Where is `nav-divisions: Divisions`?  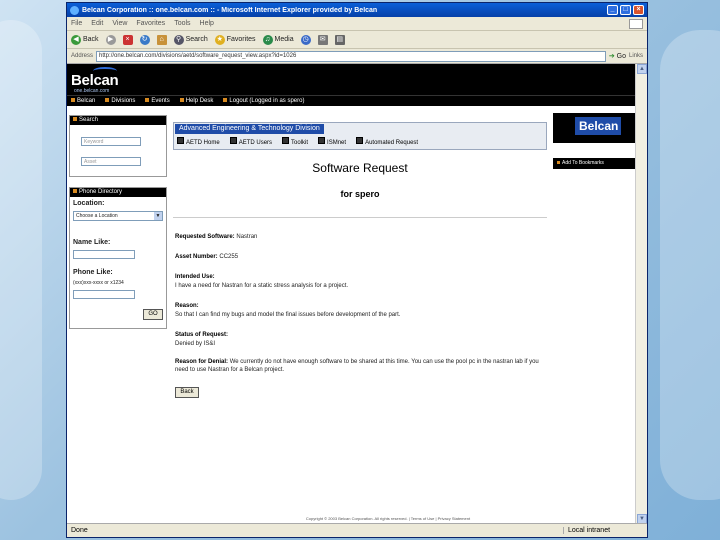
nav-divisions: Divisions is located at coordinates (120, 101).